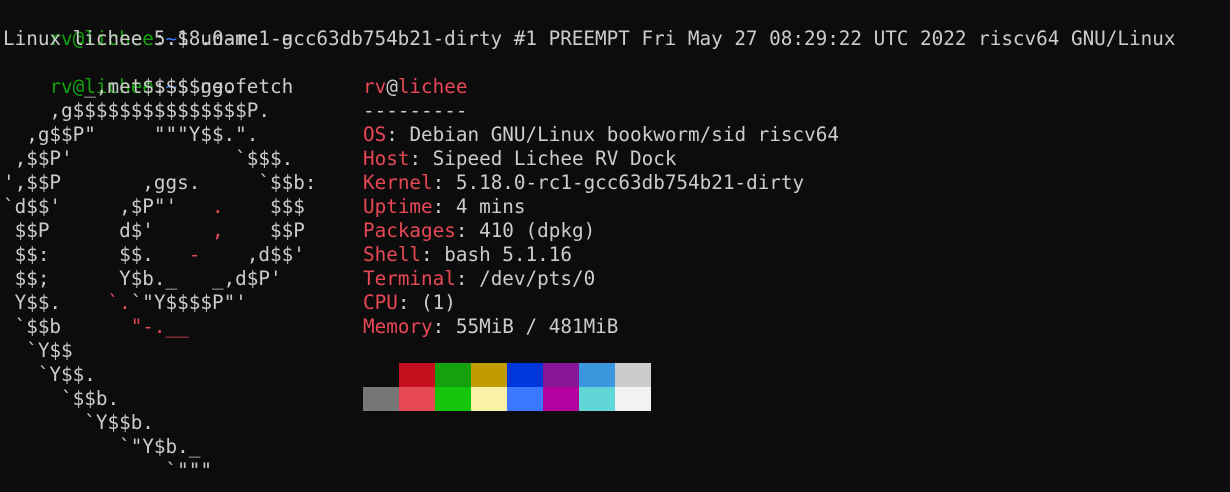  Describe the element at coordinates (107, 470) in the screenshot. I see `logo-segment: `"""` at that location.